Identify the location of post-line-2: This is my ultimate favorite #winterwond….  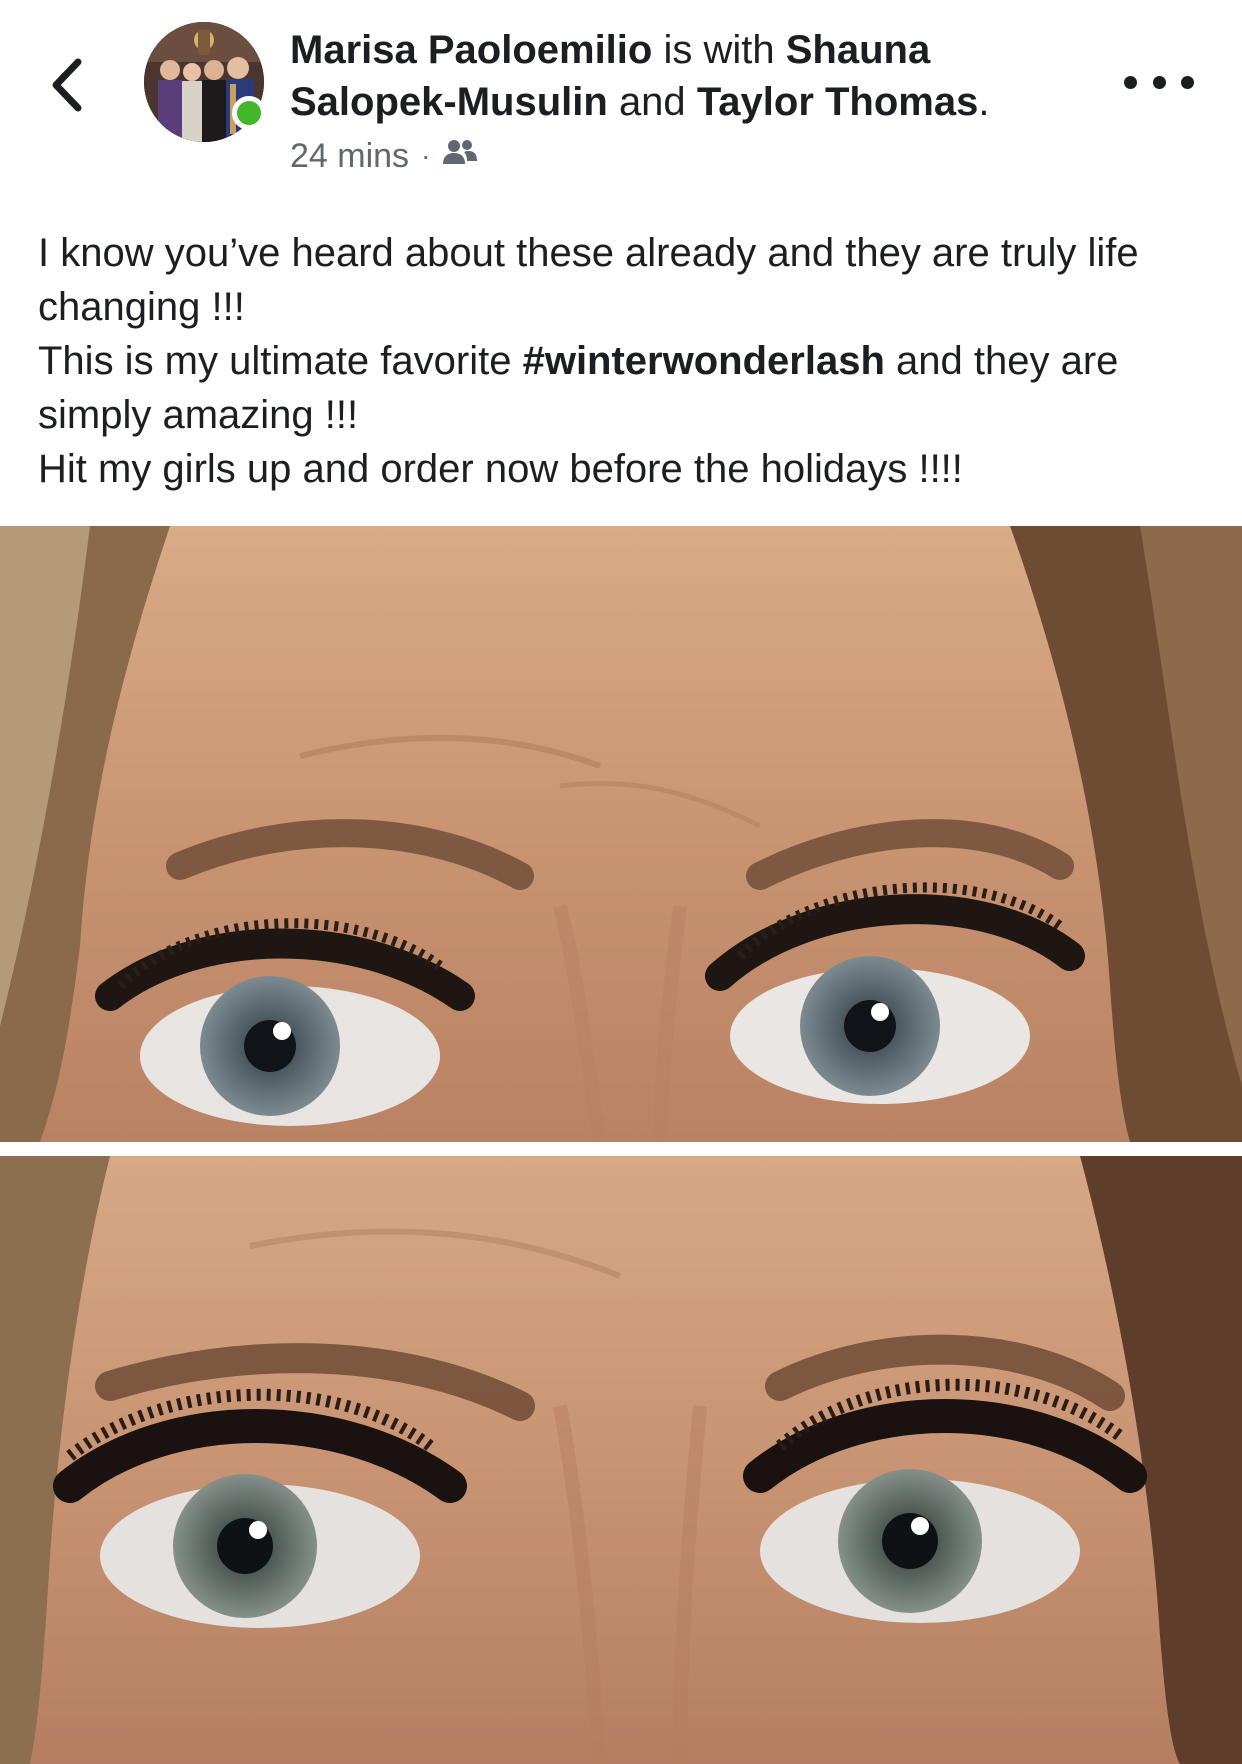
(623, 388).